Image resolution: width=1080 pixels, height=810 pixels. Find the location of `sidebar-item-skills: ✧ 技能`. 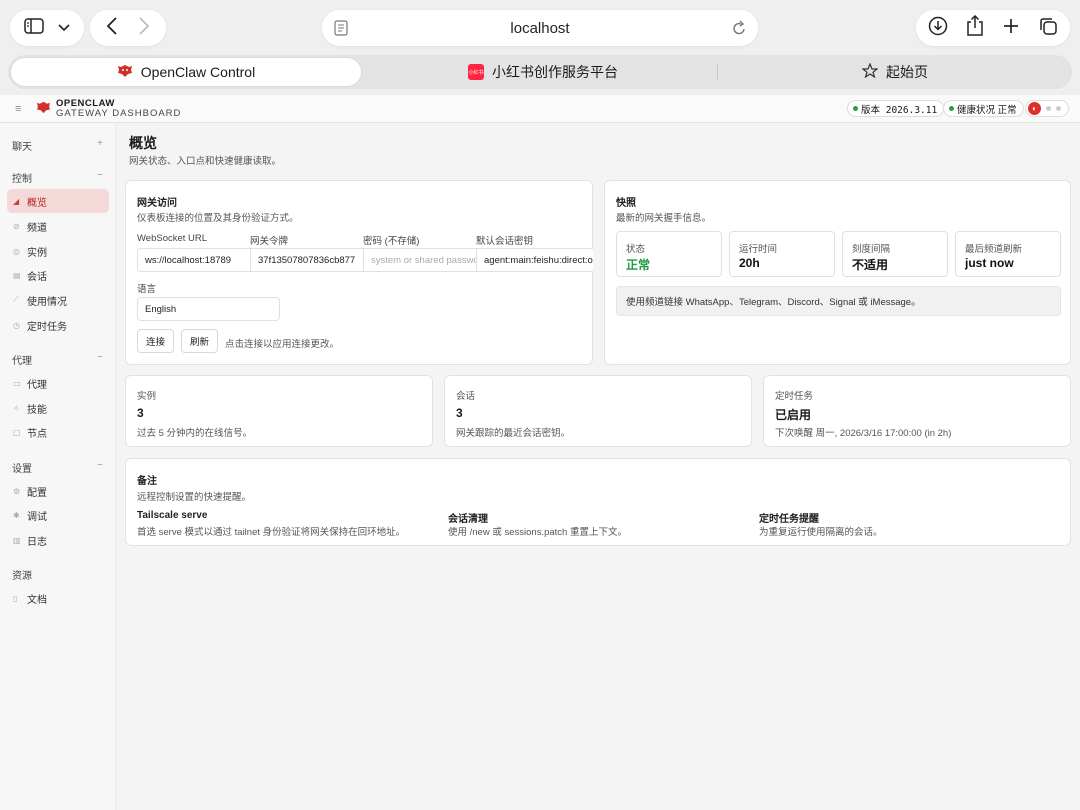

sidebar-item-skills: ✧ 技能 is located at coordinates (58, 408).